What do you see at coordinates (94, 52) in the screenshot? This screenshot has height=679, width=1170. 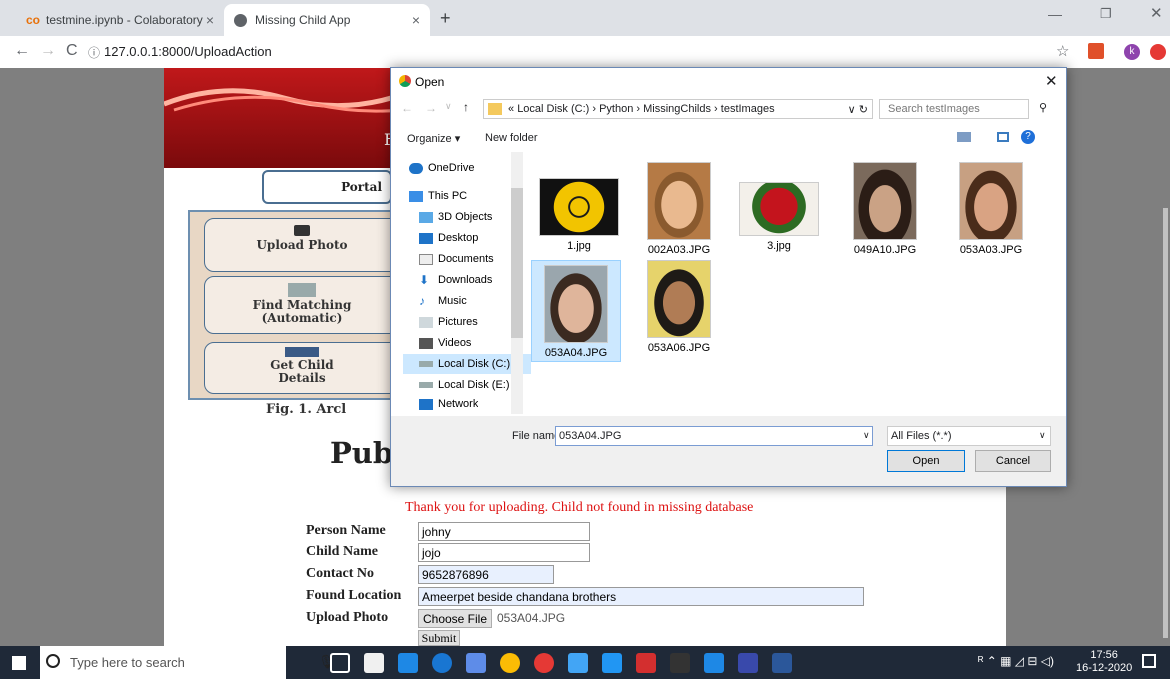 I see `info-icon: ⓘ` at bounding box center [94, 52].